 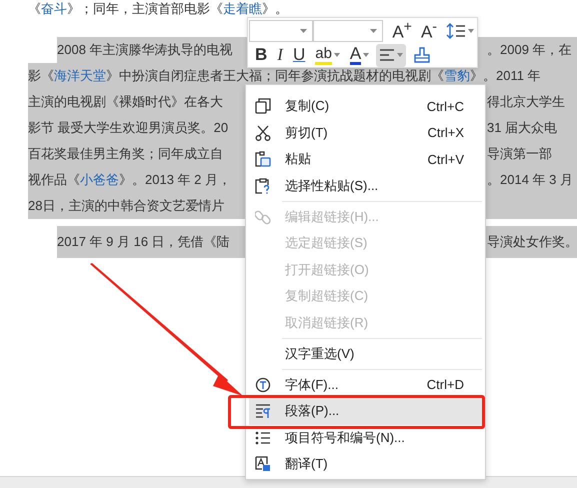 I want to click on menu-item: 汉字重选(V), so click(x=365, y=353).